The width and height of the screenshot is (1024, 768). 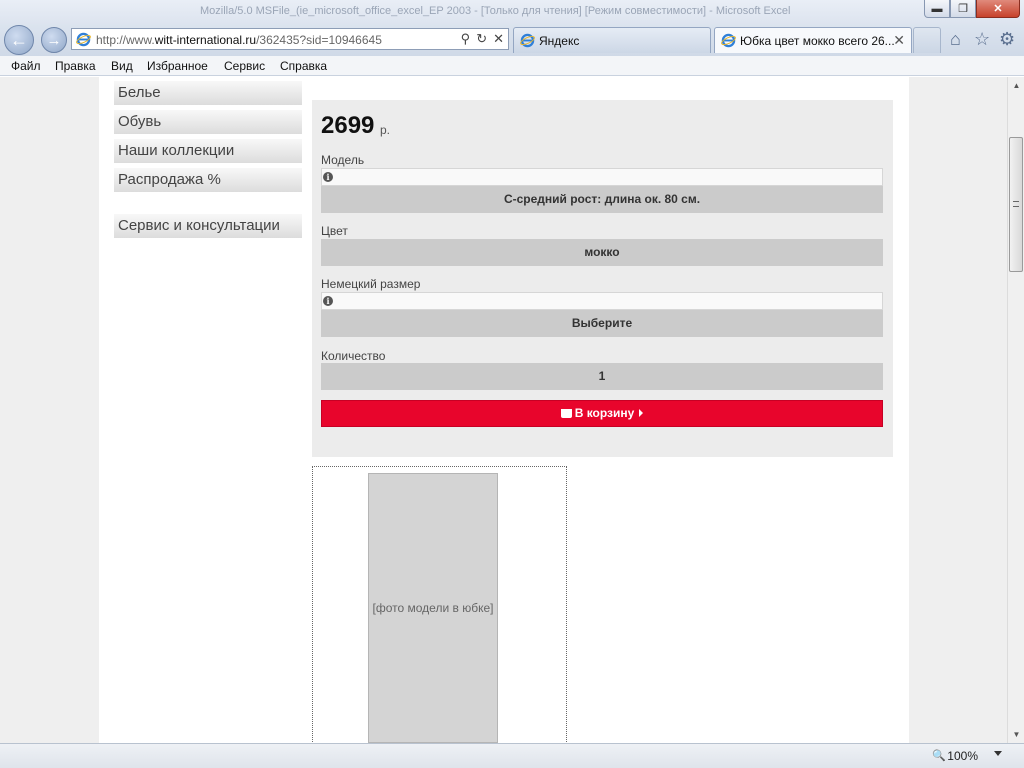 I want to click on close-tab-icon: ✕, so click(x=899, y=40).